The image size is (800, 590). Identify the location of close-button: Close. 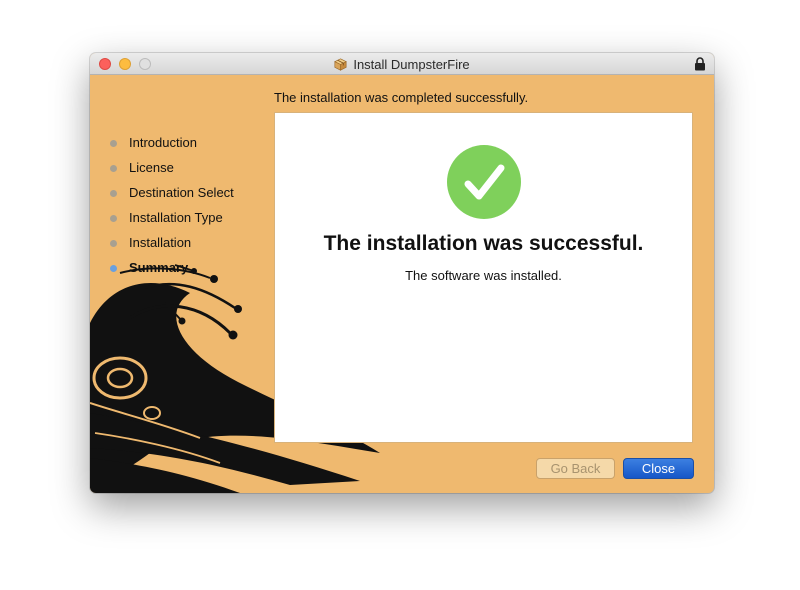
(658, 468).